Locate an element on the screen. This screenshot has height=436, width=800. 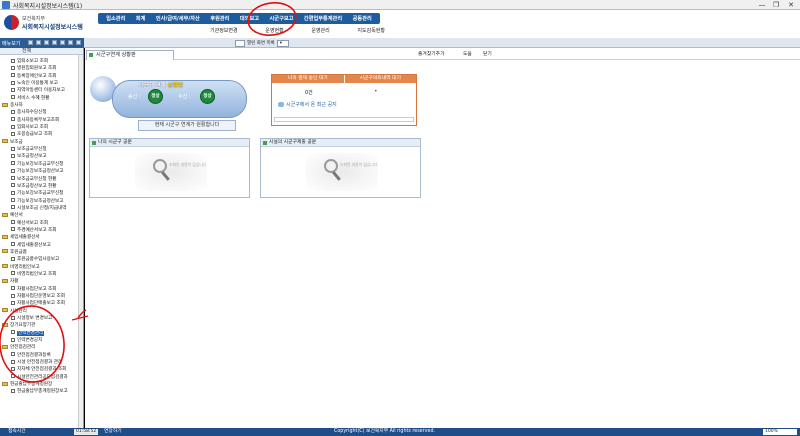
tree-folder: 비영리법인보고 is located at coordinates (40, 267).